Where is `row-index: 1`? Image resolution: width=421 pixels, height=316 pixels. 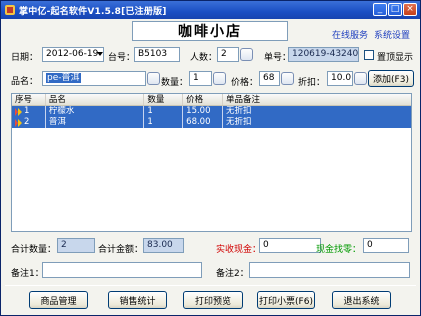 row-index: 1 is located at coordinates (27, 111).